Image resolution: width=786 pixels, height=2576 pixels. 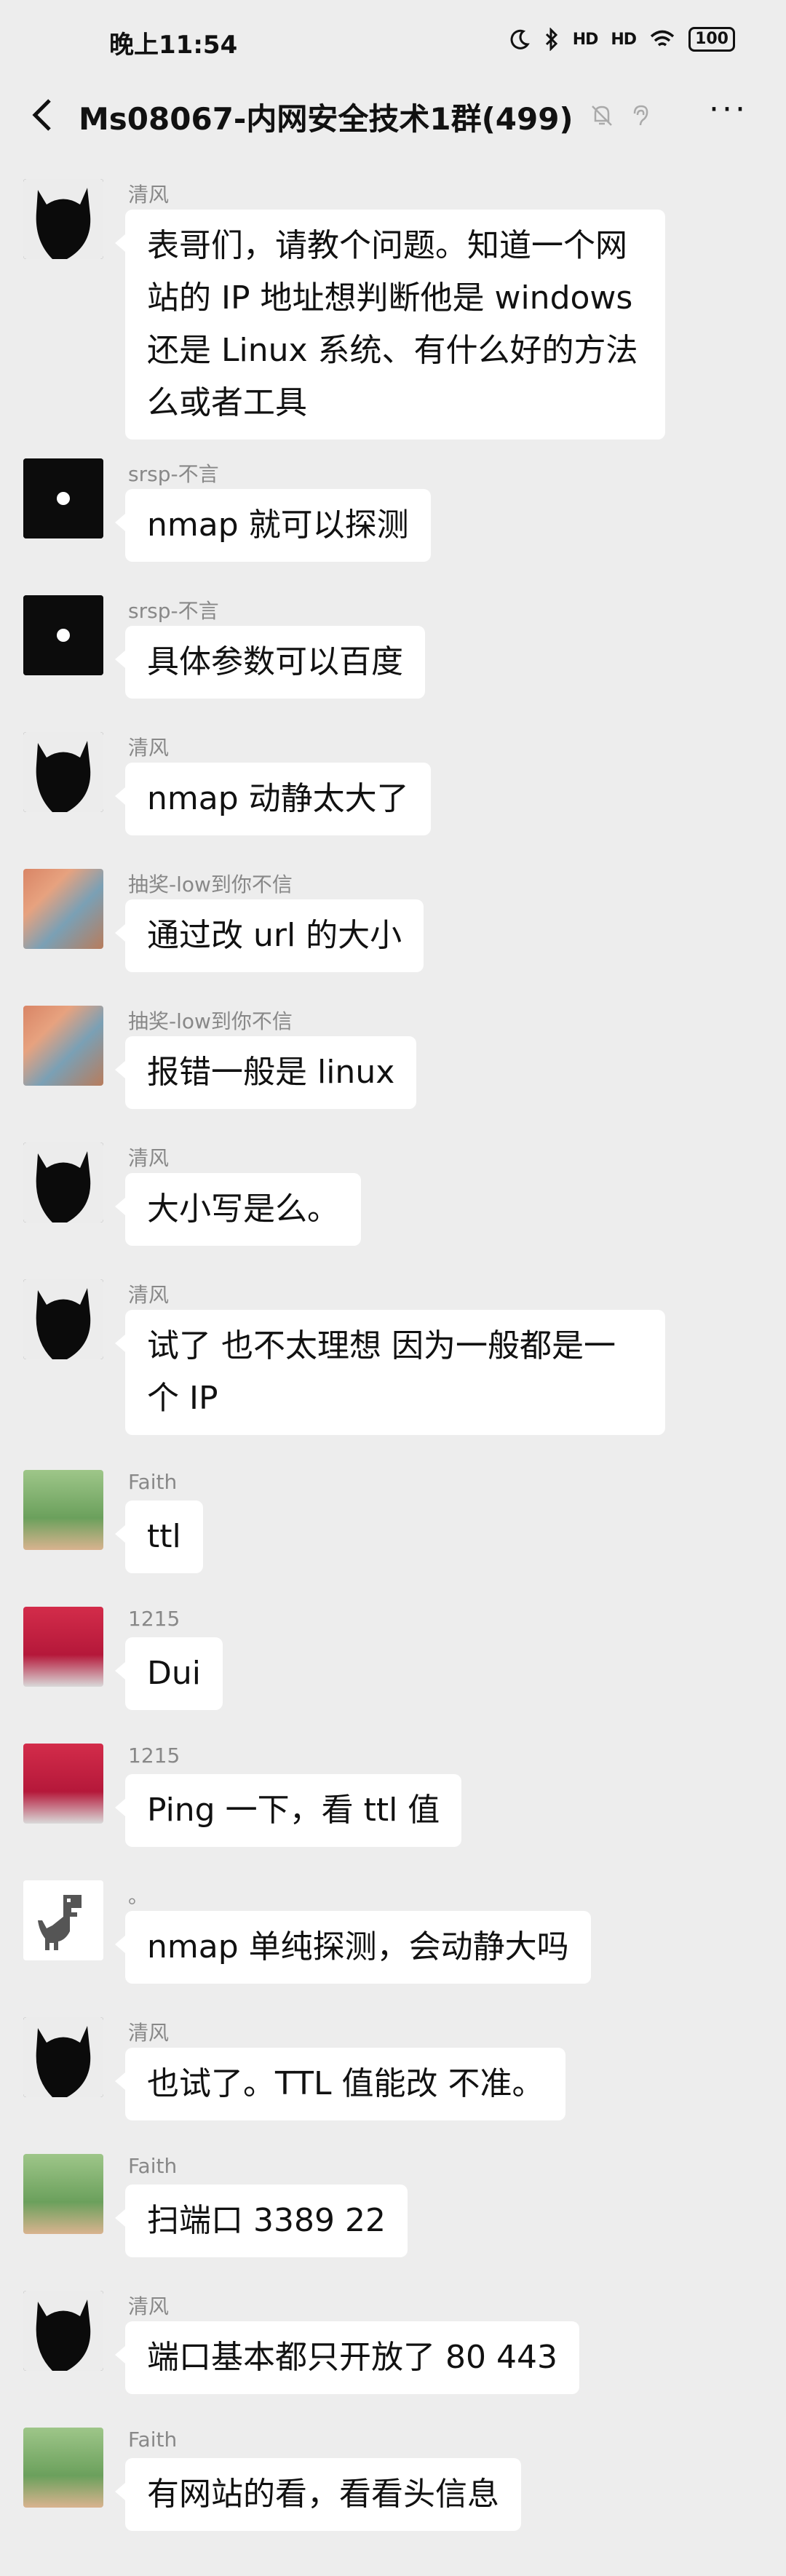 I want to click on message-bubble: 试了 也不太理想 因为一般都是一 个 IP, so click(x=390, y=1372).